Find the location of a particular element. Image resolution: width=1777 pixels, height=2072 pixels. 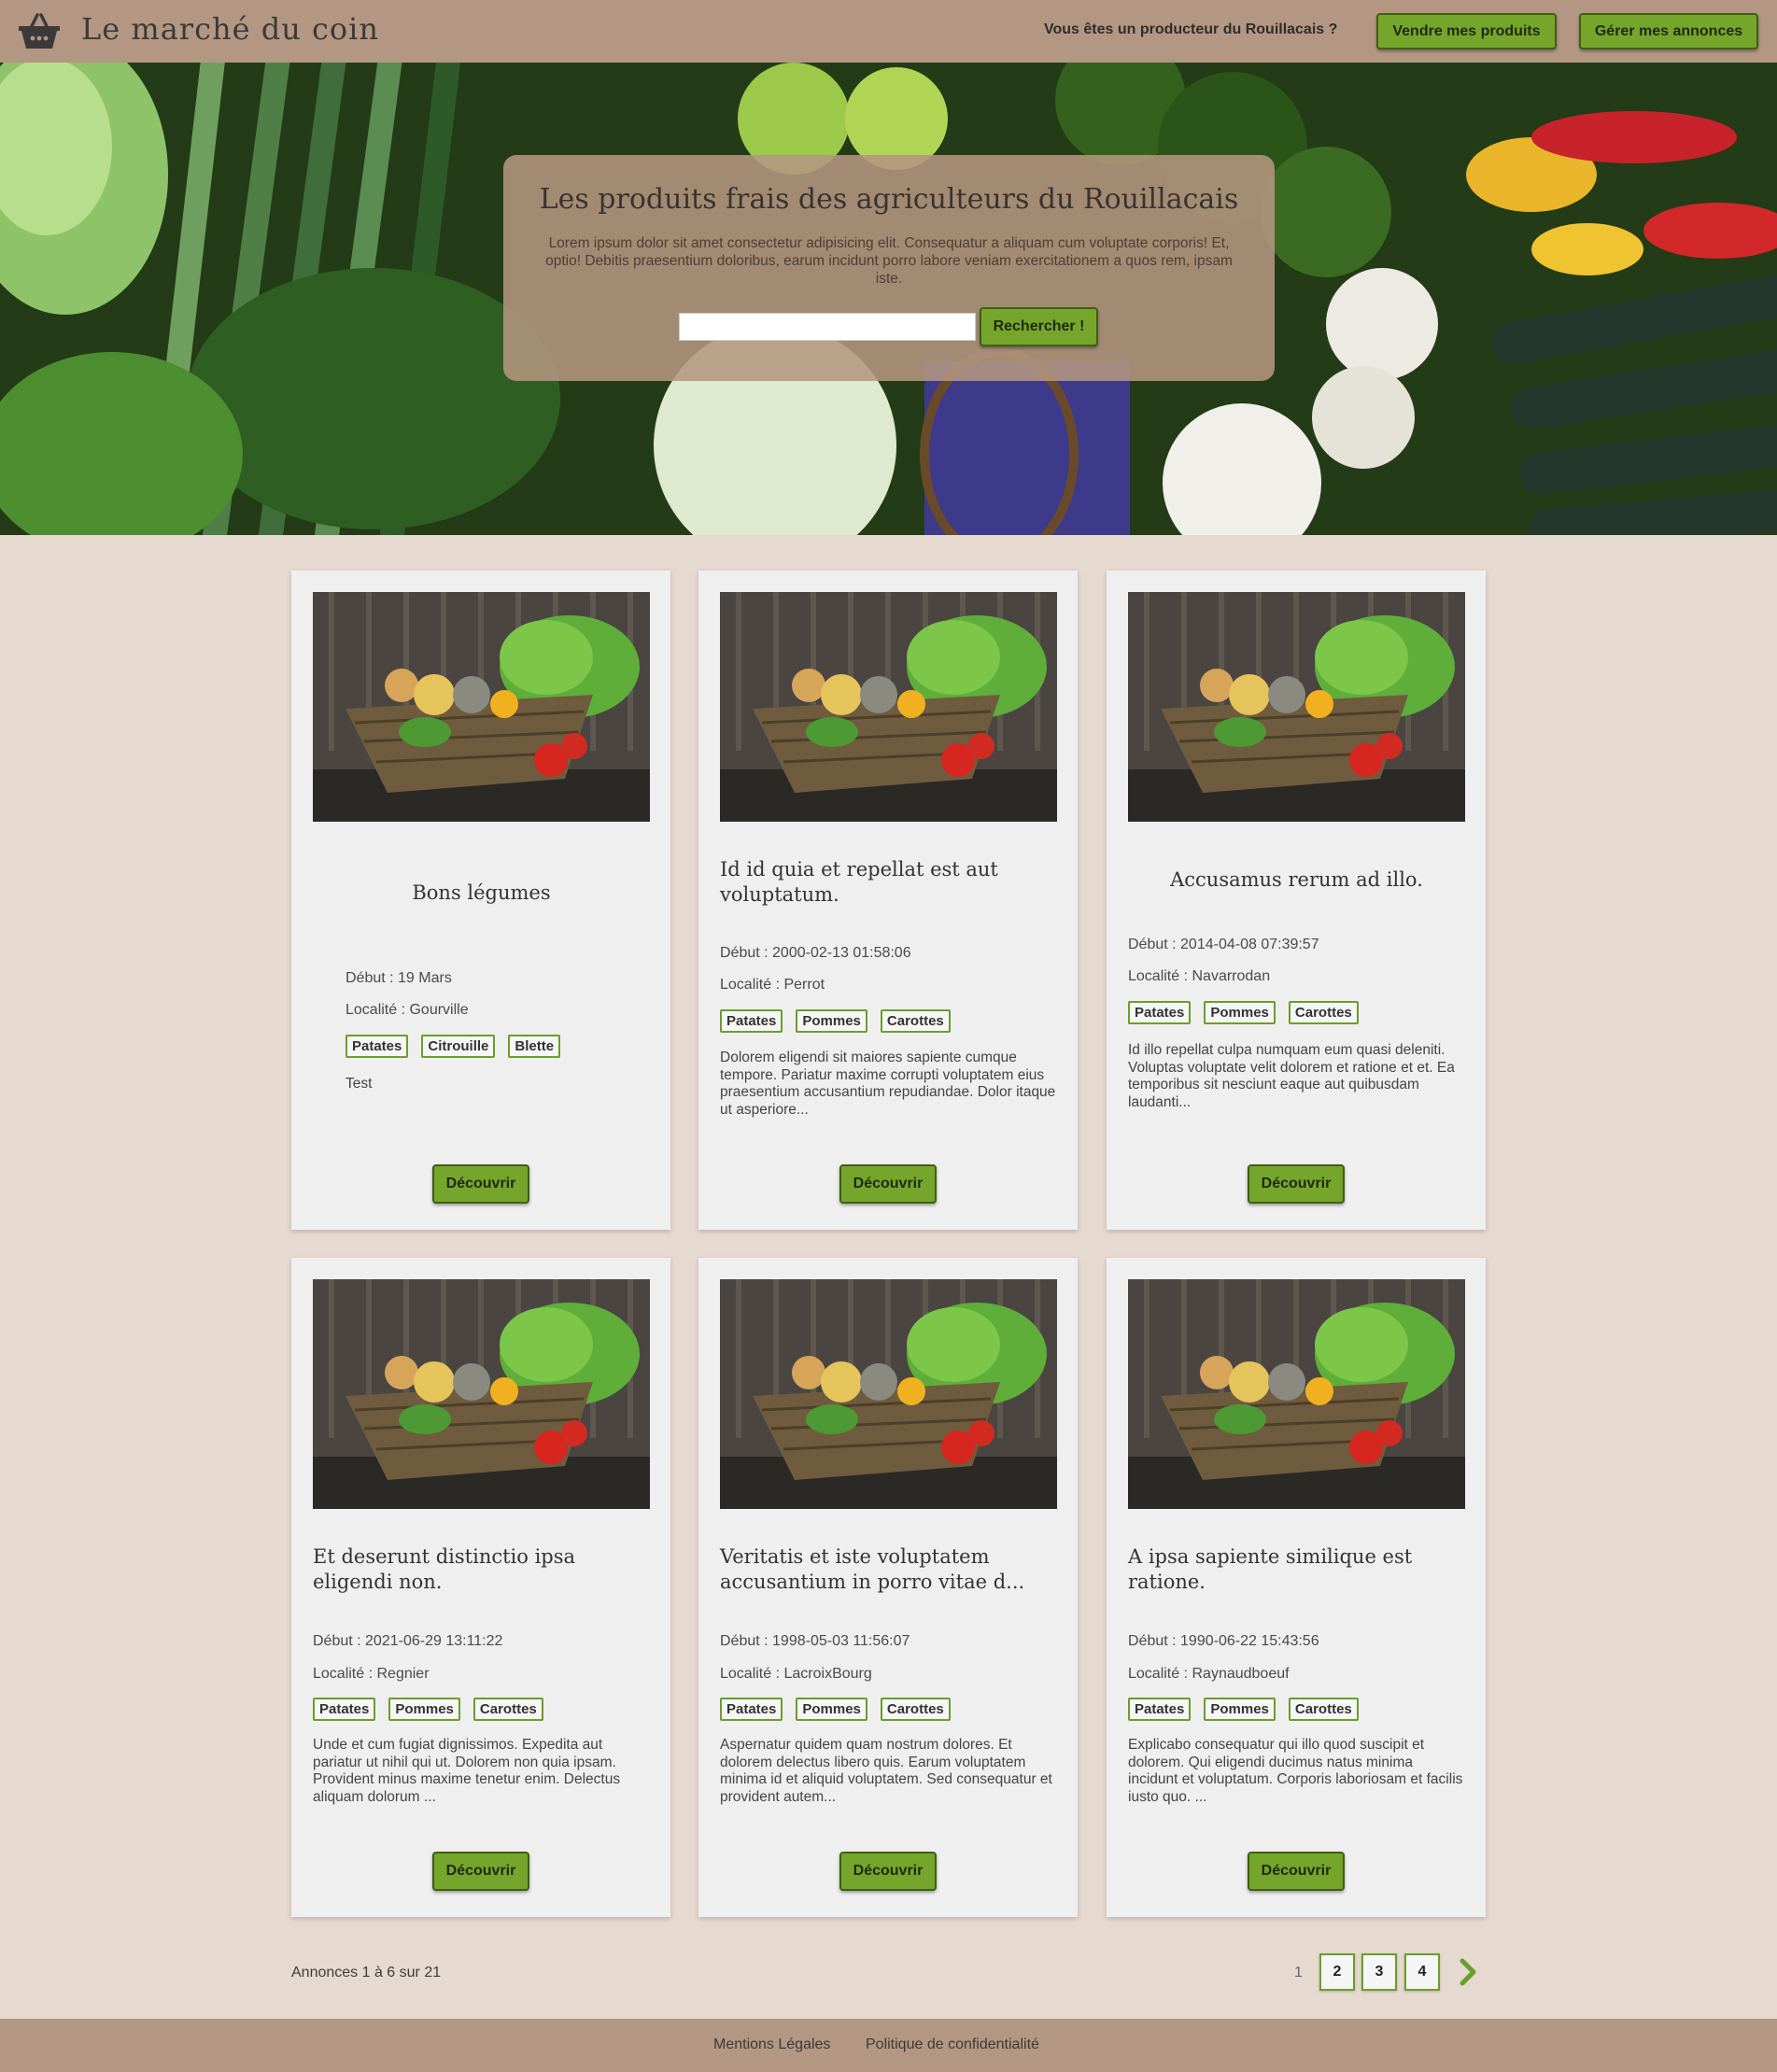

listing-title: Accusamus rerum ad illo. is located at coordinates (1297, 880).